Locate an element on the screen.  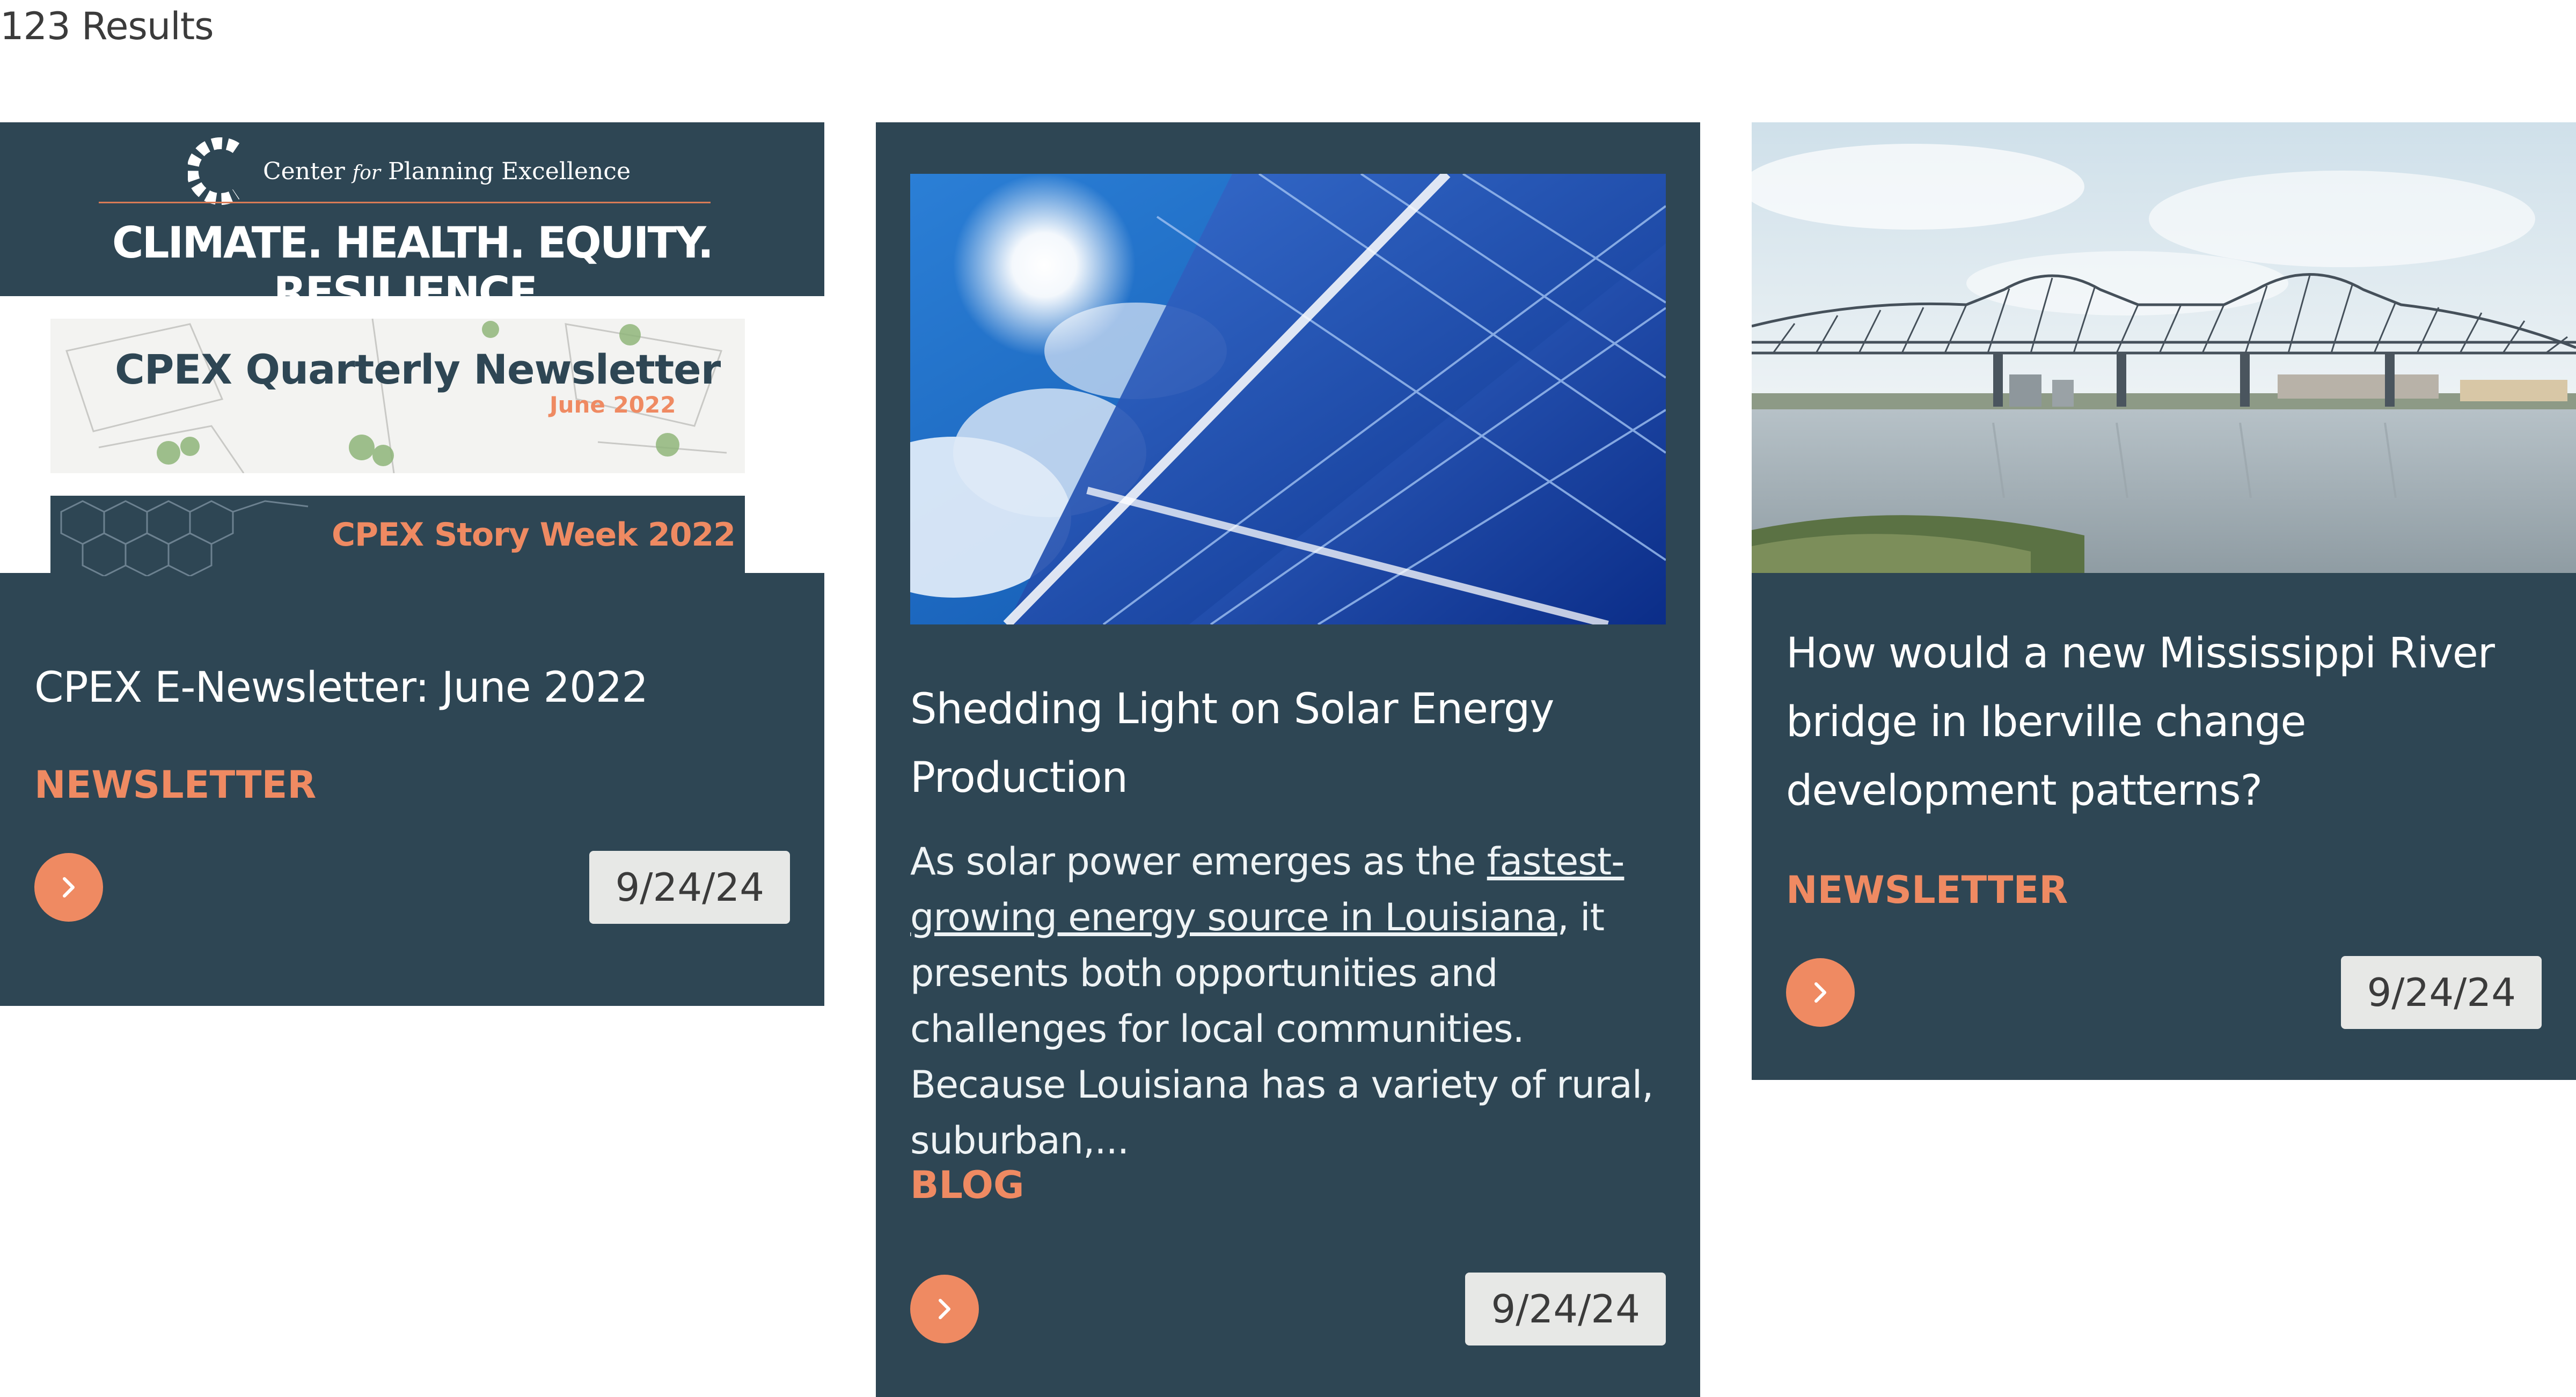
tagline: CLIMATE. HEALTH. EQUITY. RESILIENCE. is located at coordinates (413, 268).